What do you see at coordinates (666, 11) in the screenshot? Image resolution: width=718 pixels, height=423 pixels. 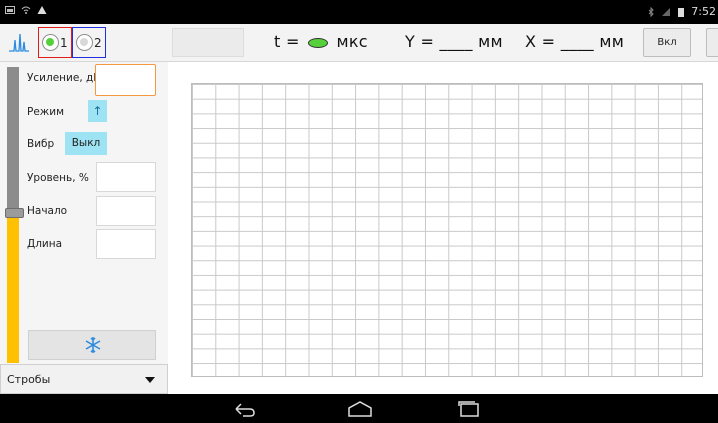 I see `signal-icon` at bounding box center [666, 11].